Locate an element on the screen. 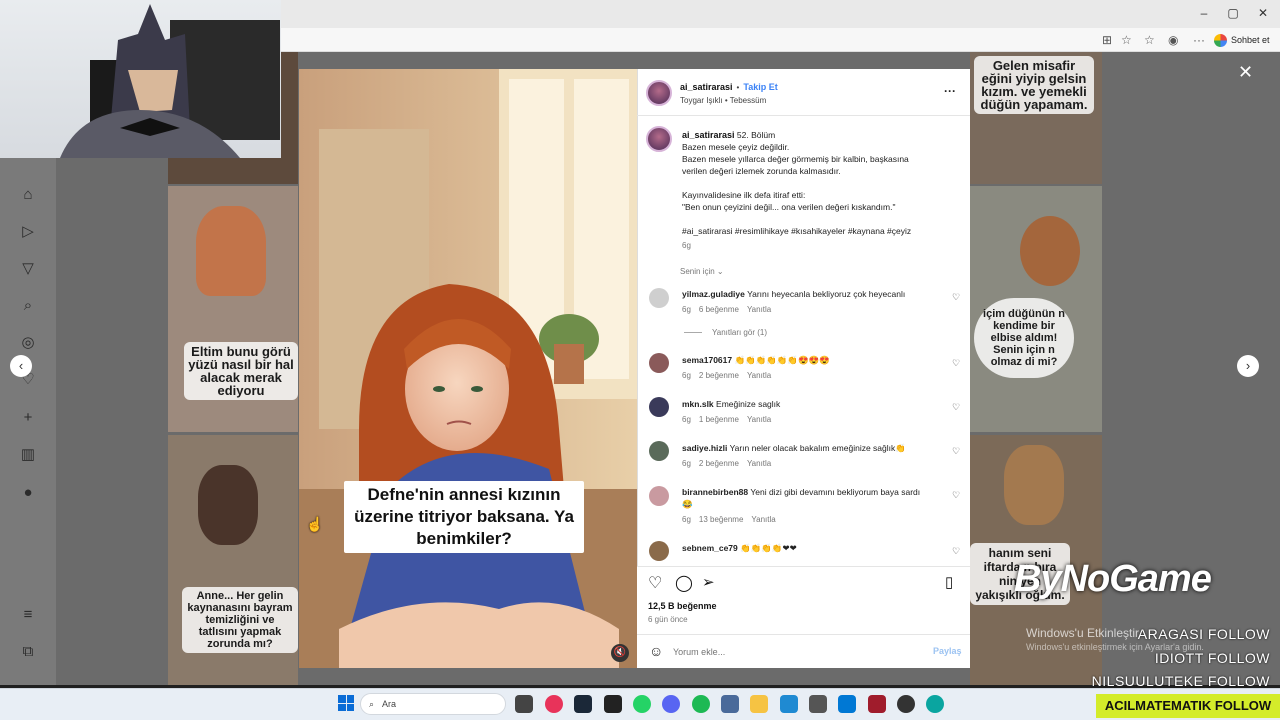 This screenshot has width=1280, height=720. collections-icon: ☆ is located at coordinates (1149, 40).